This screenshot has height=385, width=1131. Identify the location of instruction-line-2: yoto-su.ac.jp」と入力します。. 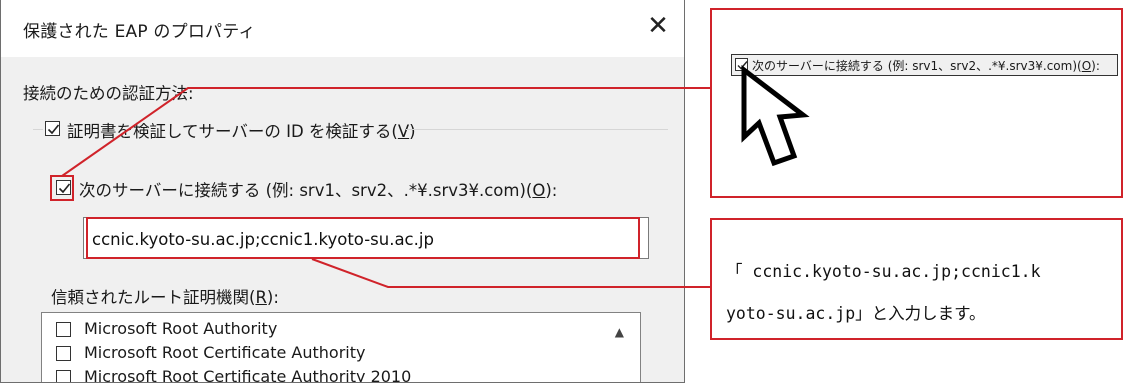
(856, 313).